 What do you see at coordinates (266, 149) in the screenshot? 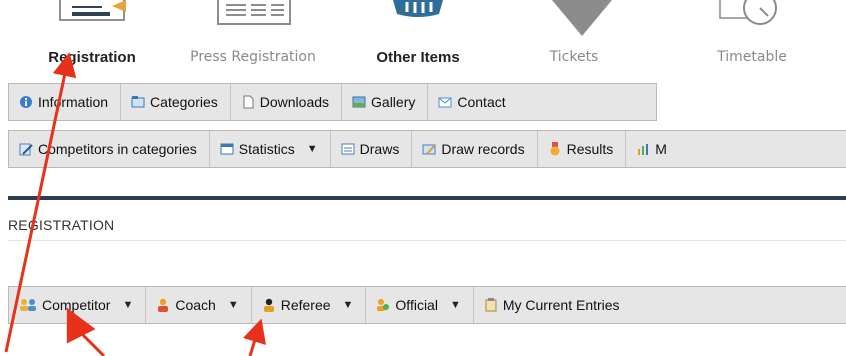
I see `statistics-label: Statistics` at bounding box center [266, 149].